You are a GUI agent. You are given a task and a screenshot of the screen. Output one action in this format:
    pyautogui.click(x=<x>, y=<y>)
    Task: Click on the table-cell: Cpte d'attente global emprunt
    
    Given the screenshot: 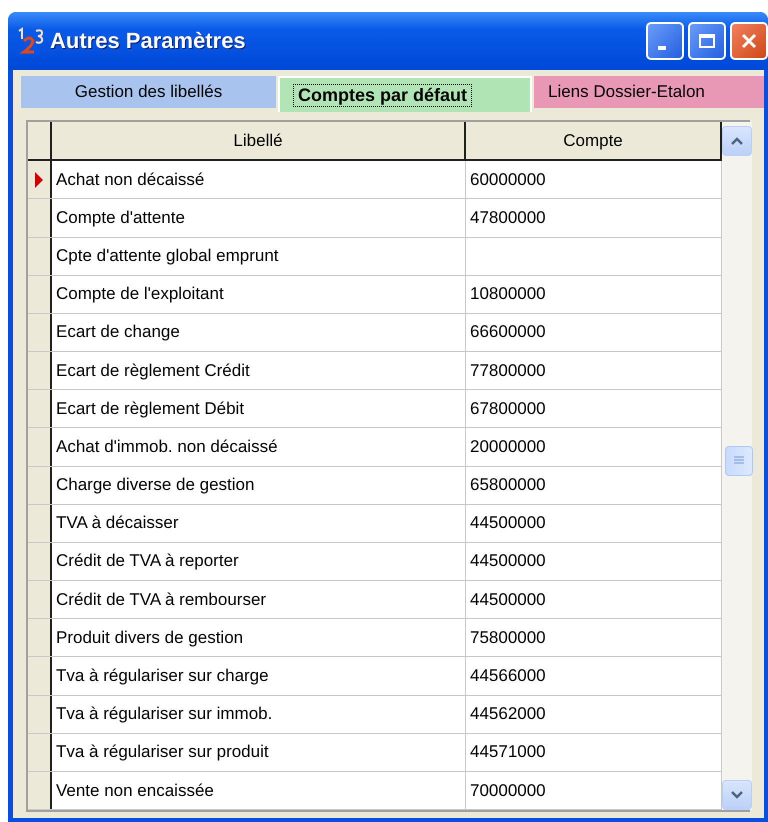 What is the action you would take?
    pyautogui.click(x=259, y=256)
    